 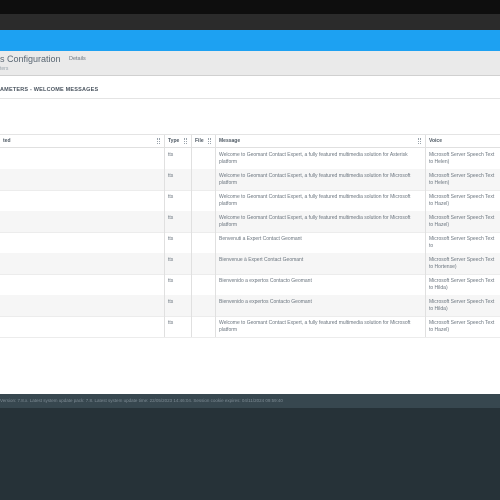 I want to click on window-strip, so click(x=250, y=22).